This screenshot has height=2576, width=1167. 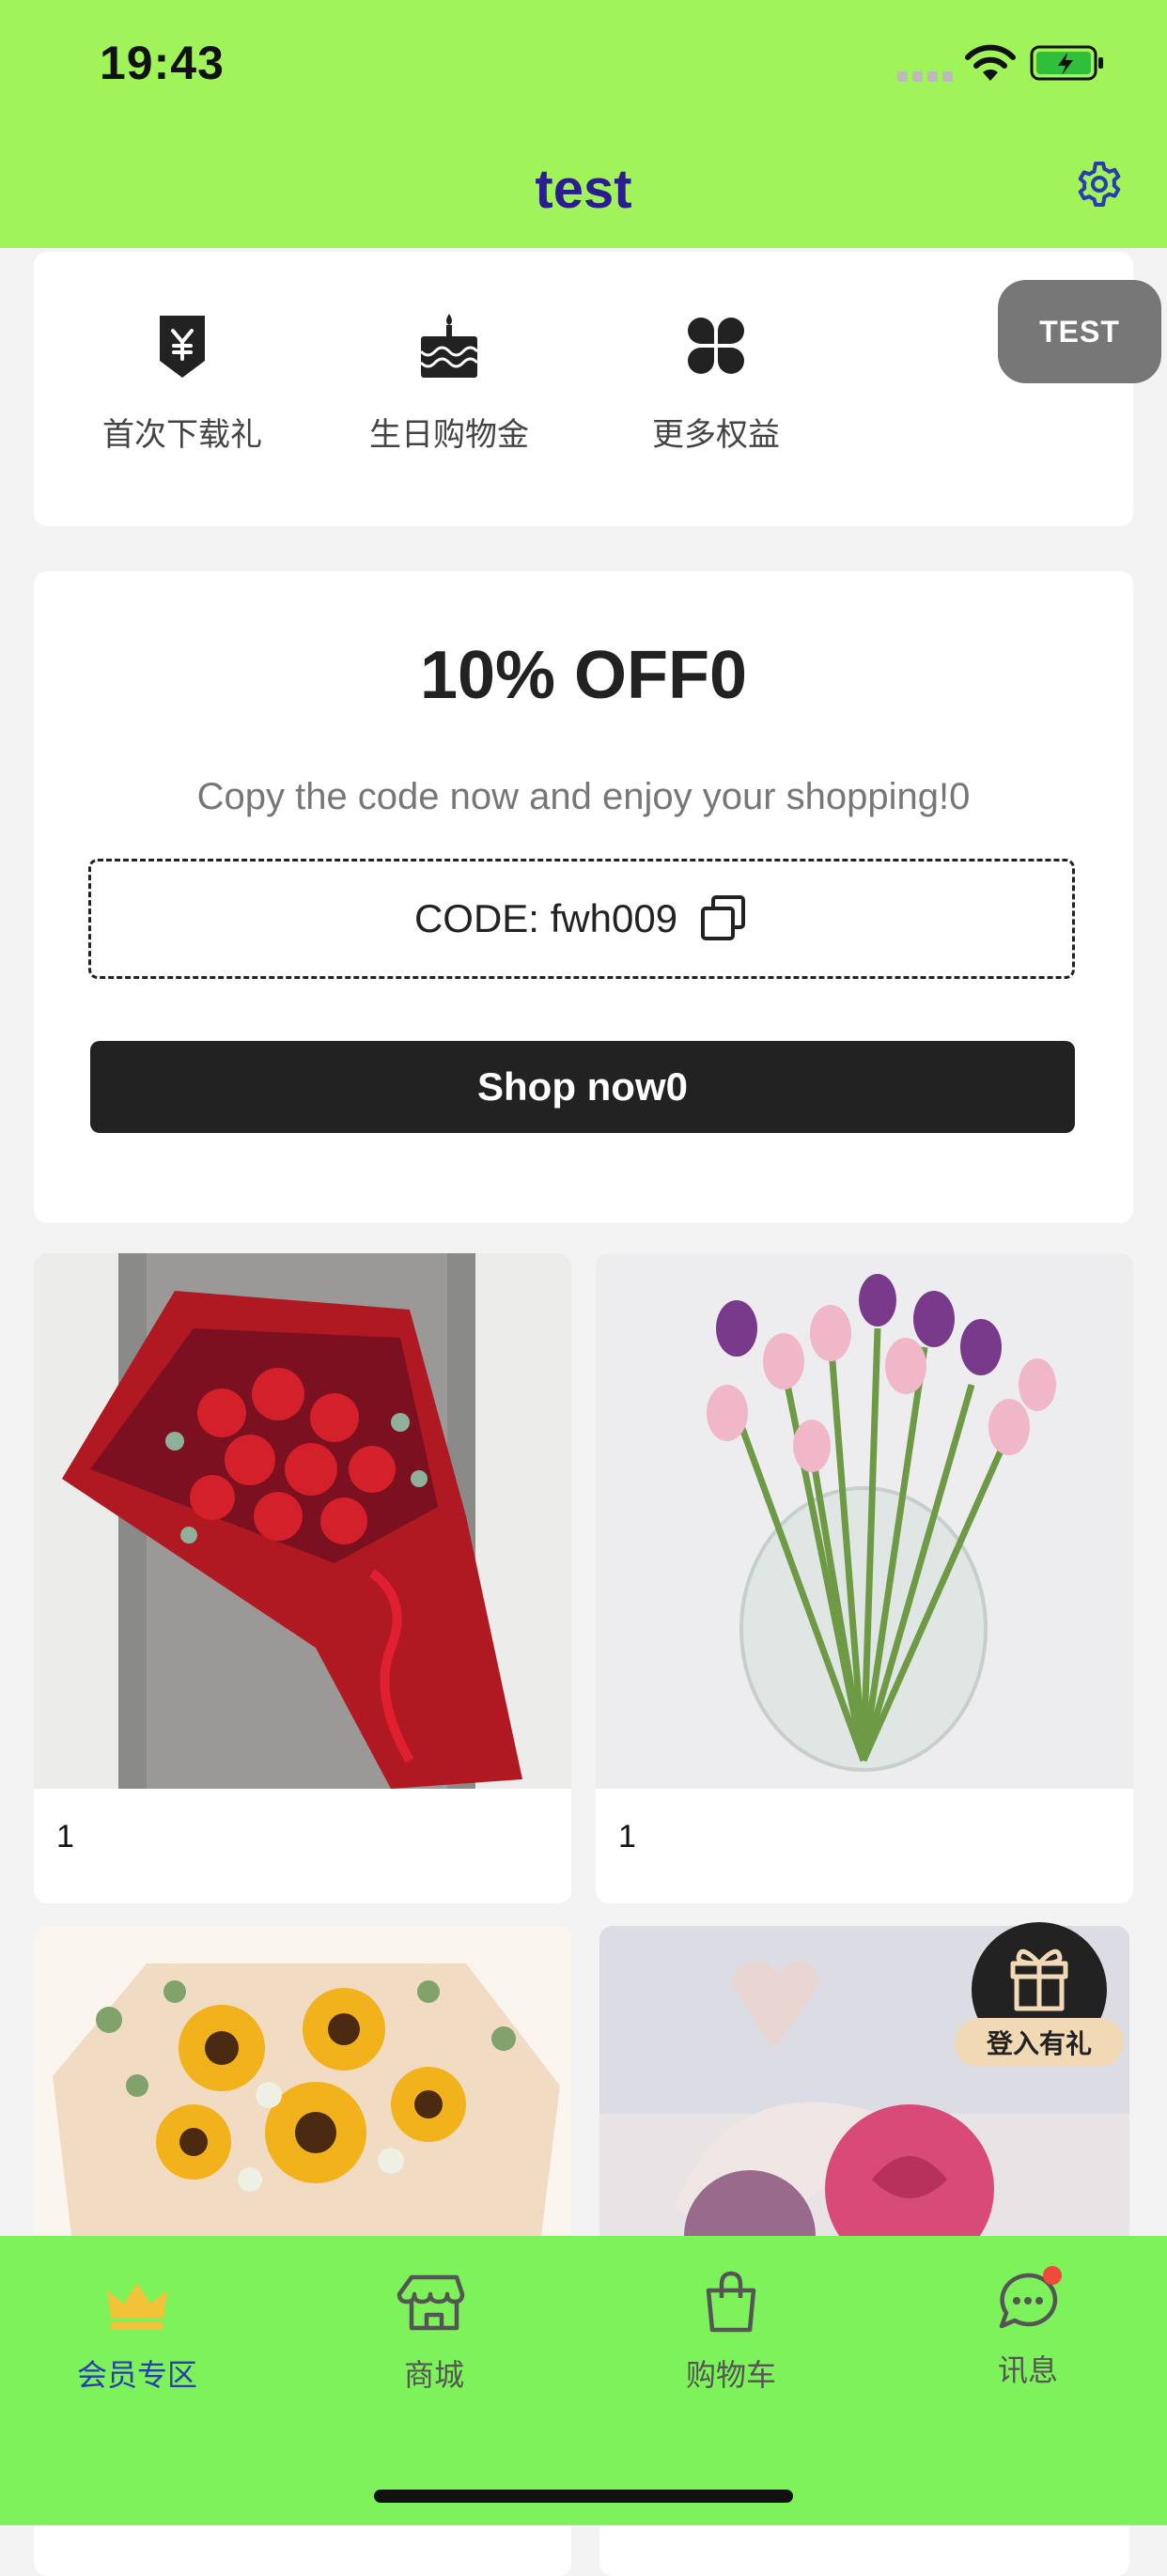 I want to click on coupon-code-box: CODE: fwh009, so click(x=581, y=919).